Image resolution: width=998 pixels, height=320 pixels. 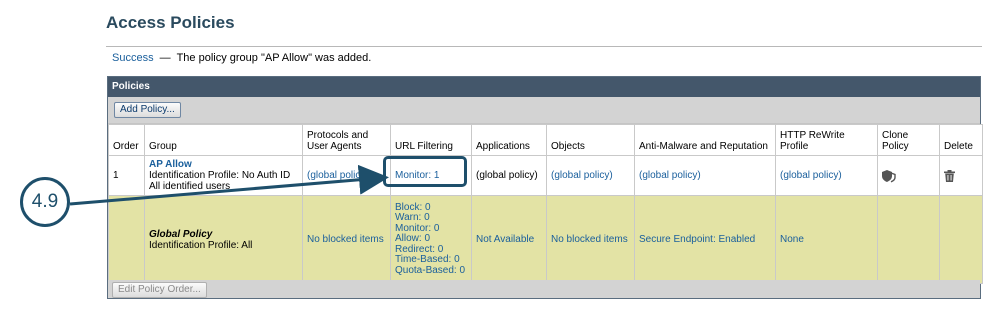 I want to click on column-header-clone: Clone Policy, so click(x=908, y=140).